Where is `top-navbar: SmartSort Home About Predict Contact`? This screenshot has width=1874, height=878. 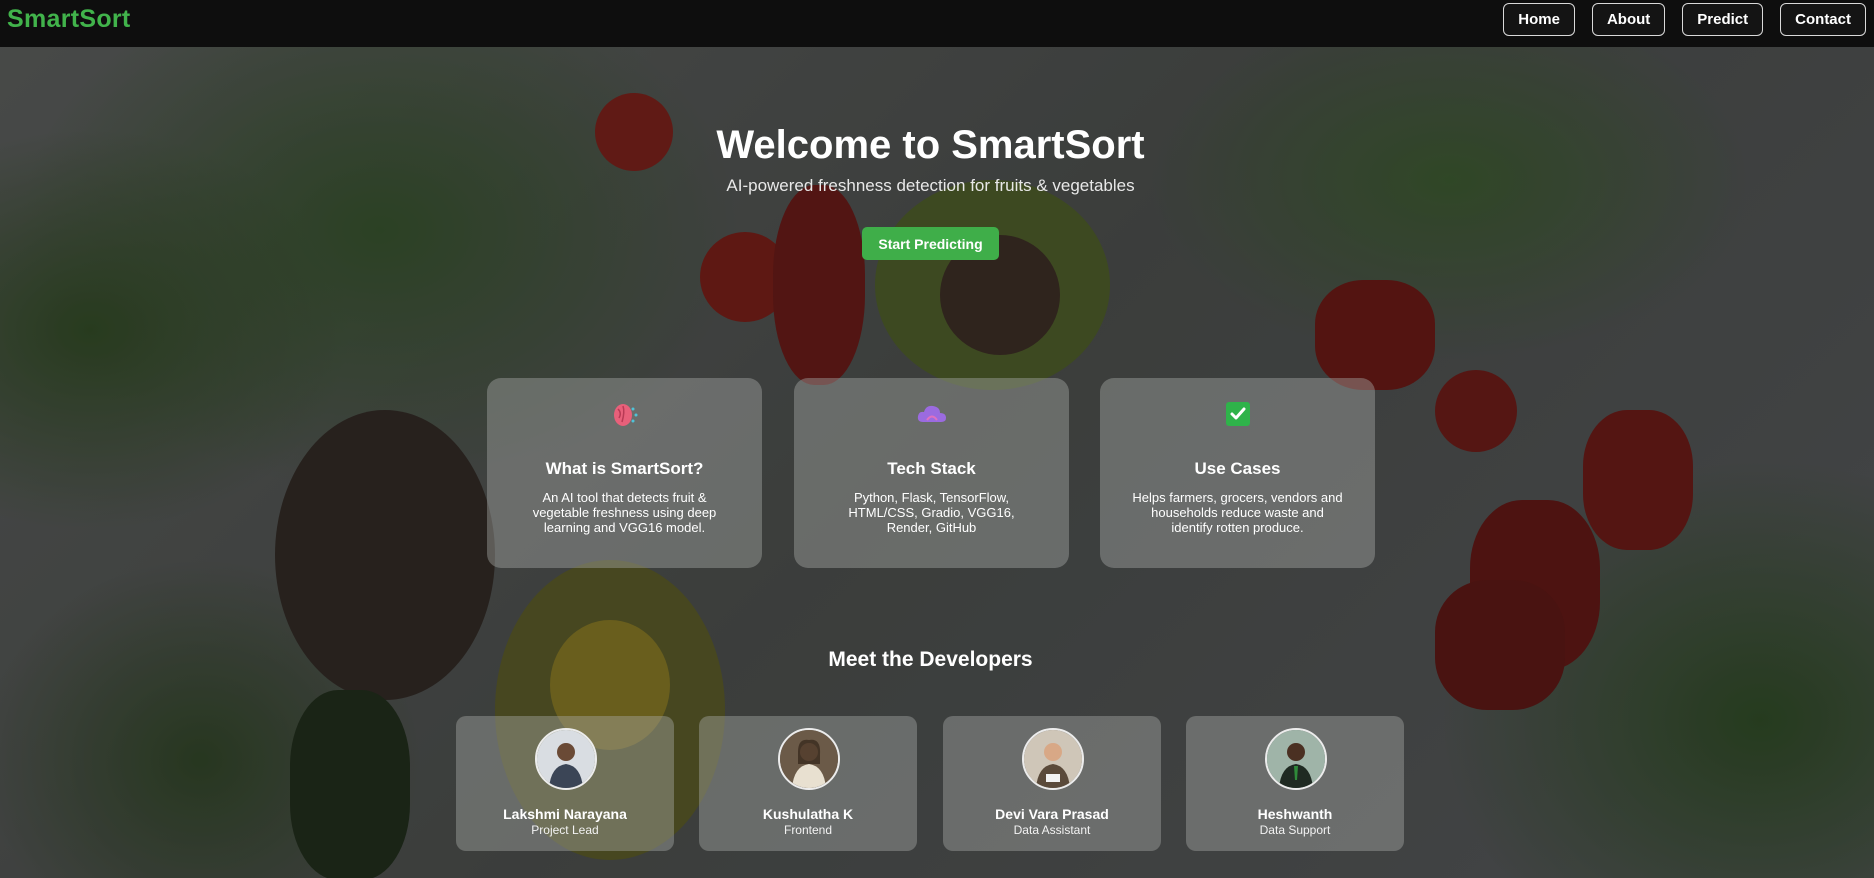 top-navbar: SmartSort Home About Predict Contact is located at coordinates (937, 23).